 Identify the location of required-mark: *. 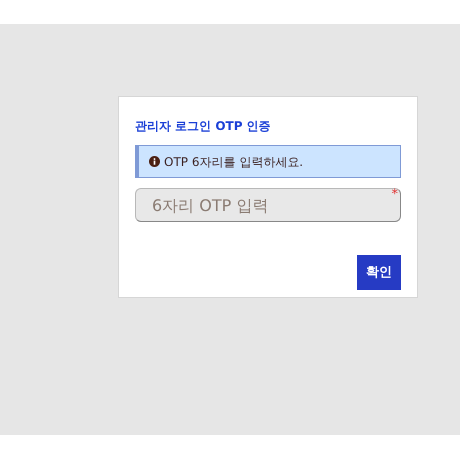
(395, 194).